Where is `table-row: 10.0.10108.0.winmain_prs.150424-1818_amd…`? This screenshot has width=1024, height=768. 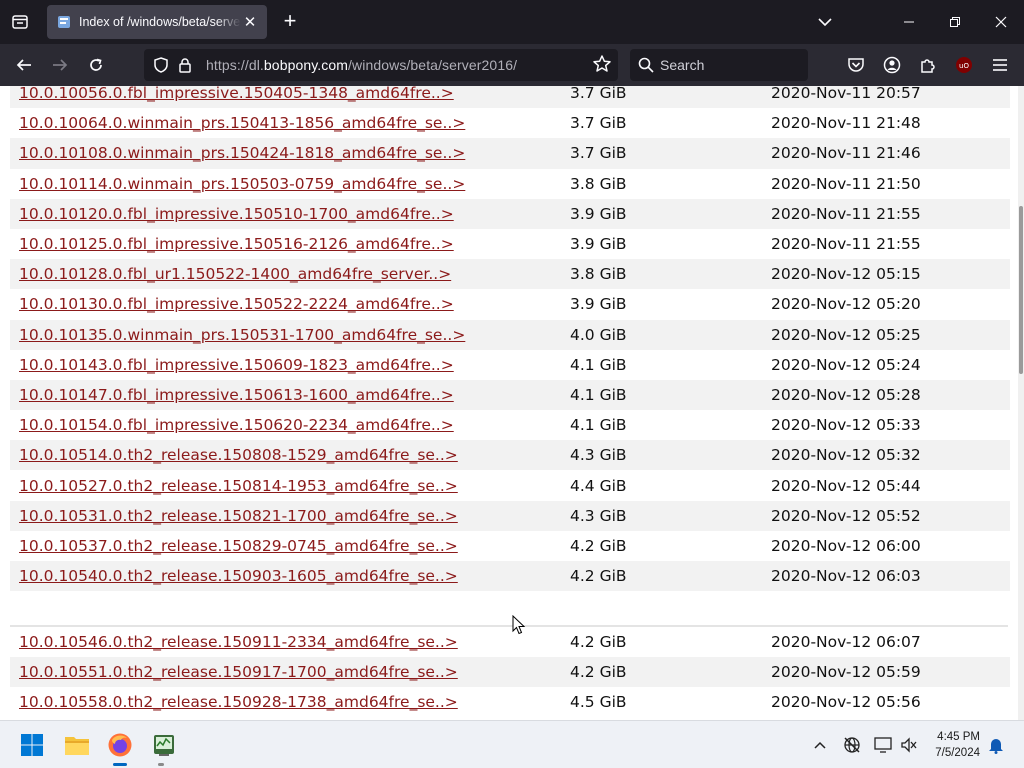 table-row: 10.0.10108.0.winmain_prs.150424-1818_amd… is located at coordinates (510, 153).